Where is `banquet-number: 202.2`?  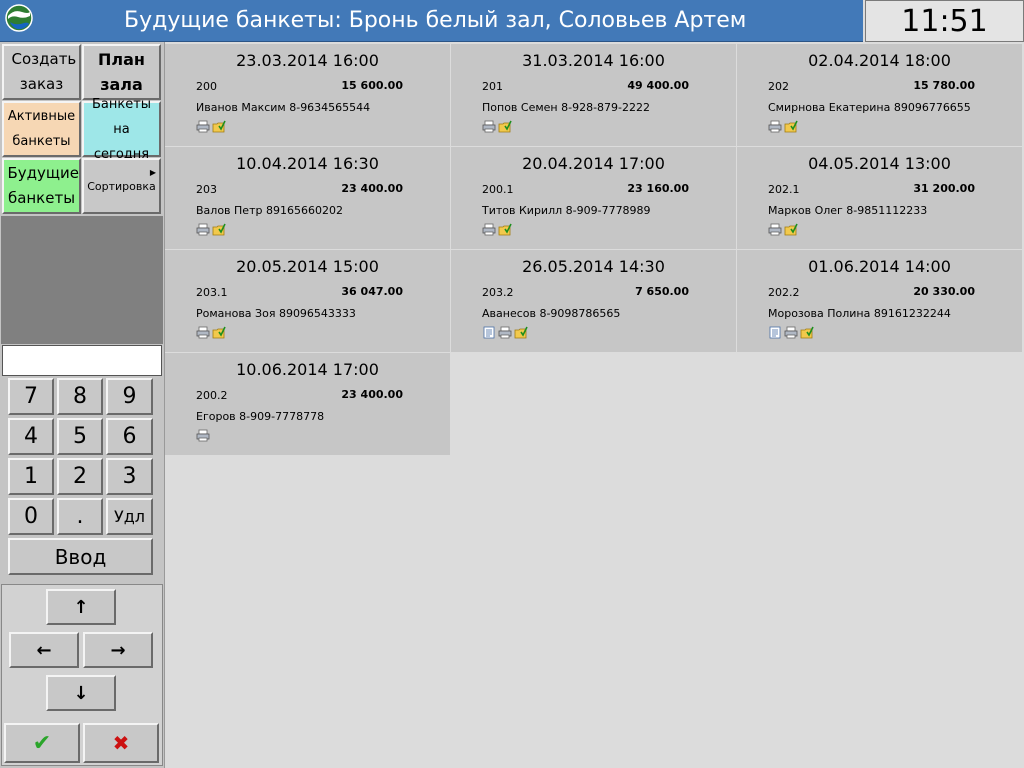 banquet-number: 202.2 is located at coordinates (784, 292).